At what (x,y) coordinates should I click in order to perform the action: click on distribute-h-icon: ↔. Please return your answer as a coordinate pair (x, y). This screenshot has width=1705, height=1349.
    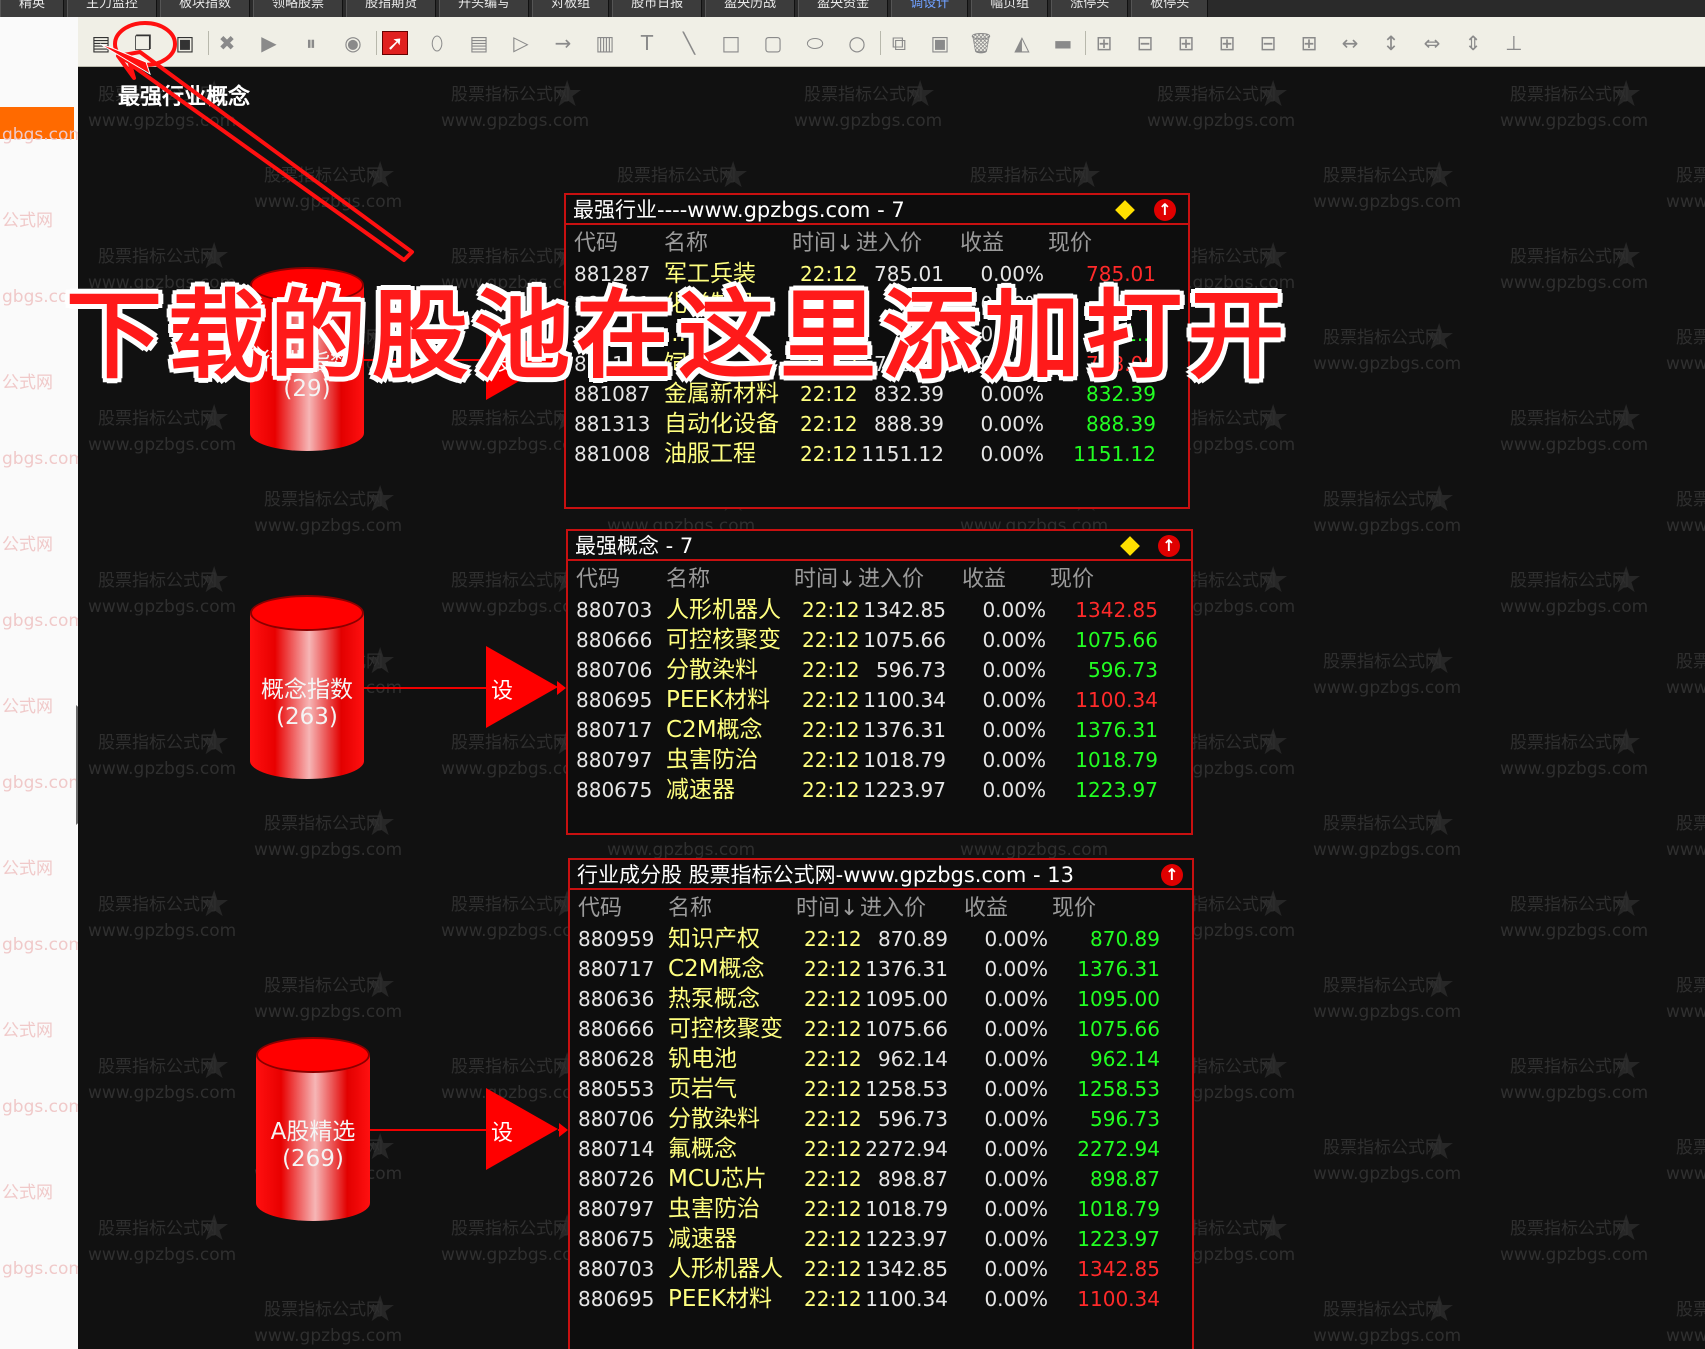
    Looking at the image, I should click on (1350, 43).